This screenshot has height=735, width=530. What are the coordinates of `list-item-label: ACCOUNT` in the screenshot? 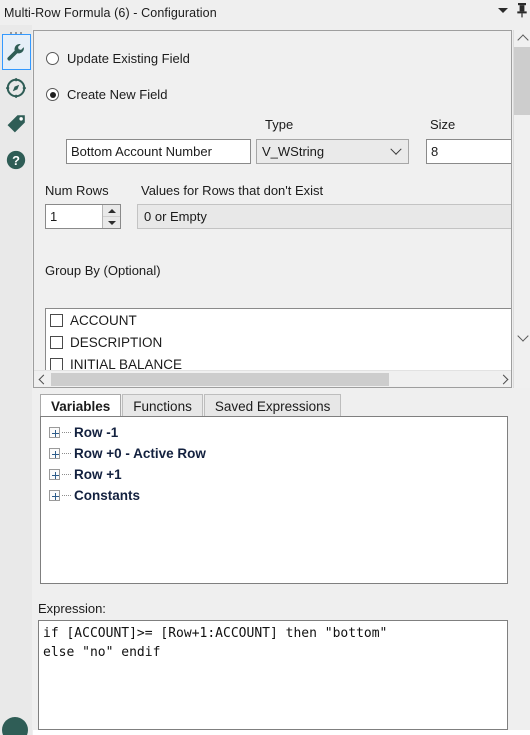 It's located at (103, 320).